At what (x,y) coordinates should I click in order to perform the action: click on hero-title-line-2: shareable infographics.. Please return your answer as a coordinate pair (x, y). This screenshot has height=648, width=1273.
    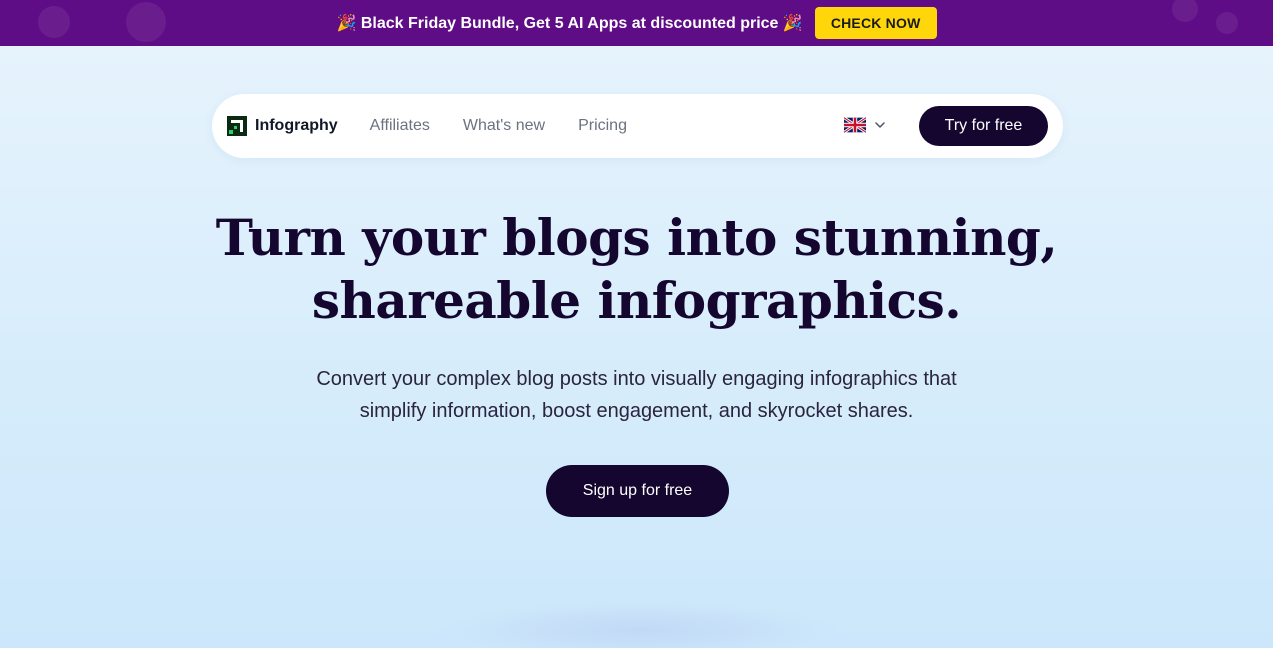
    Looking at the image, I should click on (636, 300).